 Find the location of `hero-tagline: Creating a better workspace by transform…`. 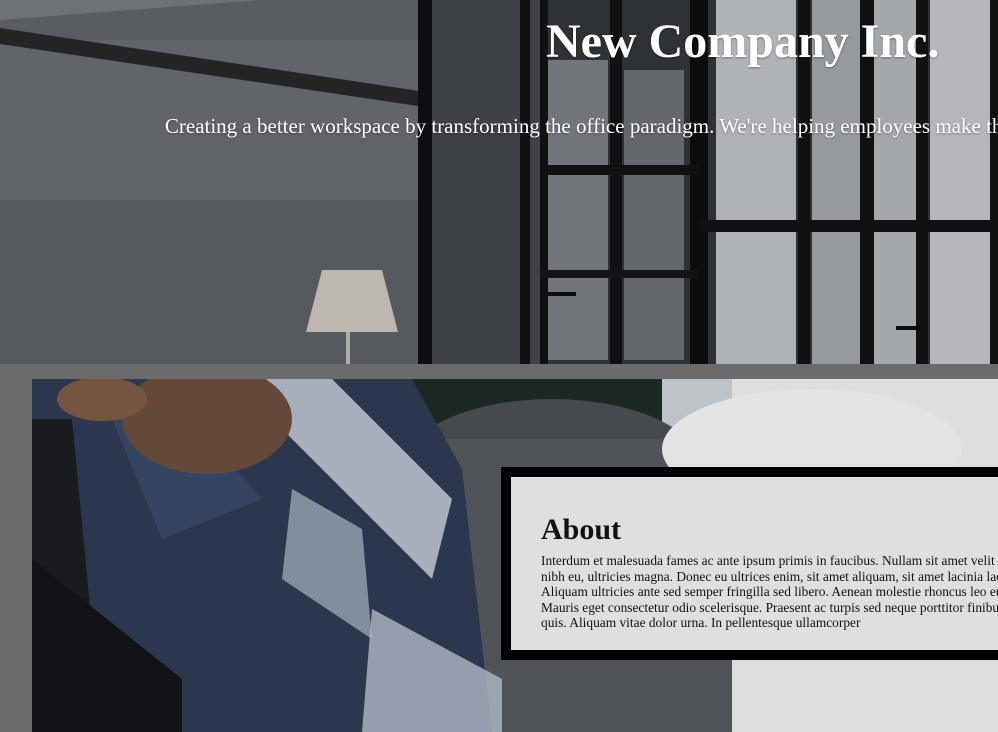

hero-tagline: Creating a better workspace by transform… is located at coordinates (581, 126).